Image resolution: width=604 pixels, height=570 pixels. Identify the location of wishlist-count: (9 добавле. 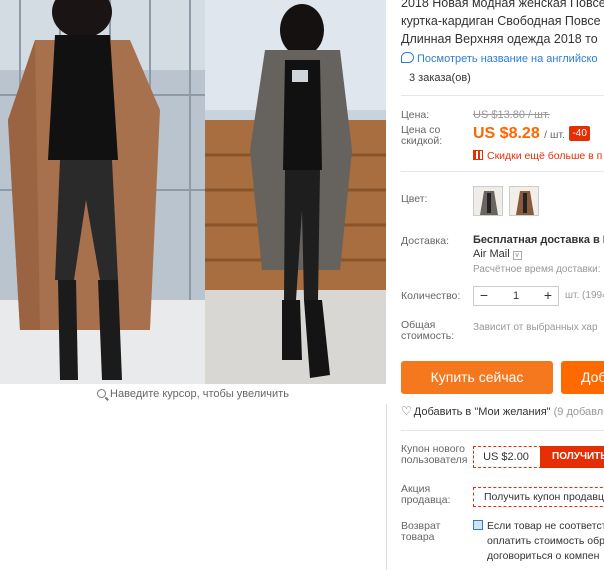
(578, 412).